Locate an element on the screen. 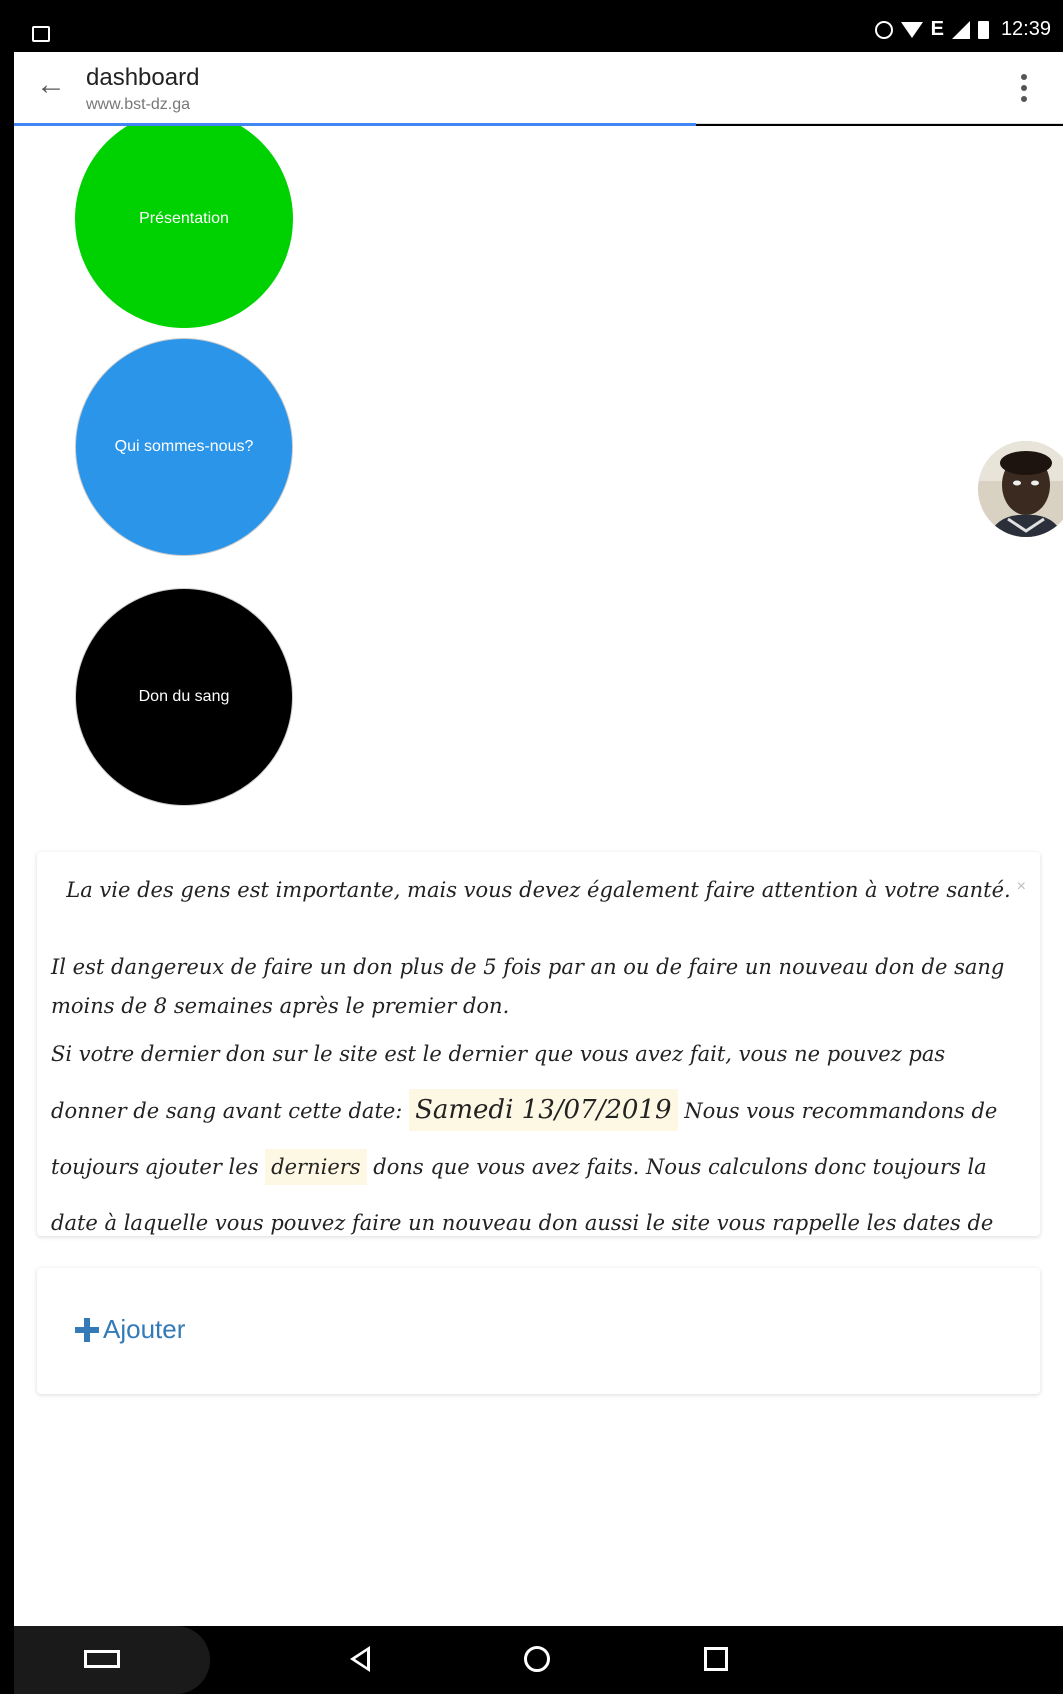  nav-recents-icon is located at coordinates (716, 1659).